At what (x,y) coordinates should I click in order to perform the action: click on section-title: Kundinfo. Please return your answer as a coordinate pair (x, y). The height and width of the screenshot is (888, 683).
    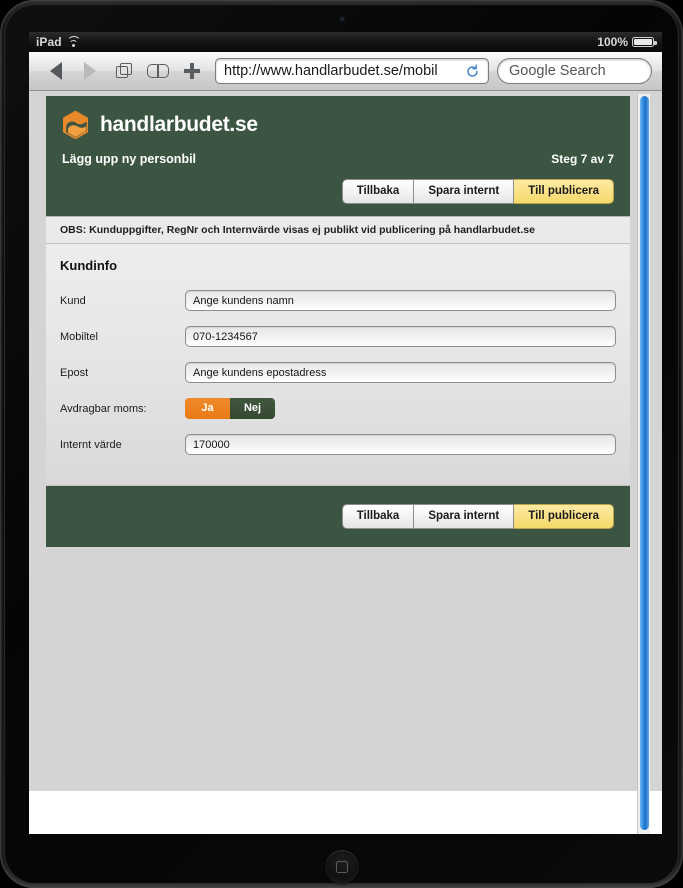
    Looking at the image, I should click on (89, 265).